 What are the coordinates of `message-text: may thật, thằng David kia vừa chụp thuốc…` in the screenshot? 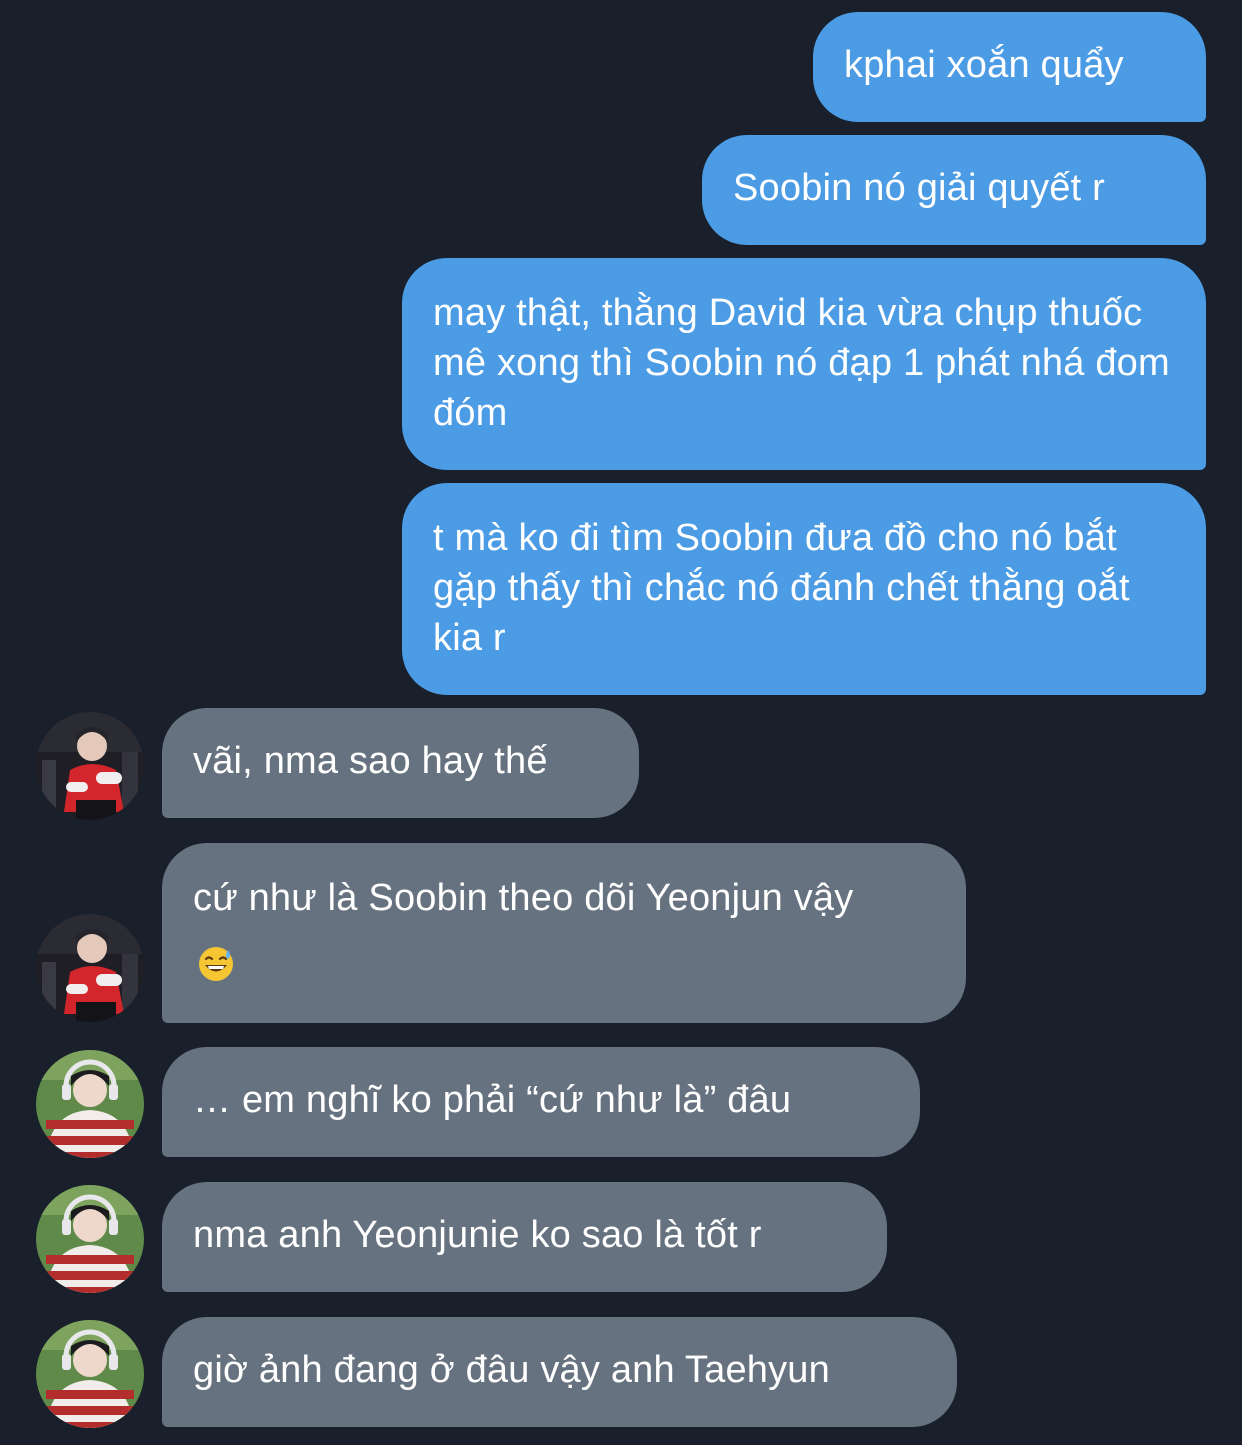 It's located at (801, 363).